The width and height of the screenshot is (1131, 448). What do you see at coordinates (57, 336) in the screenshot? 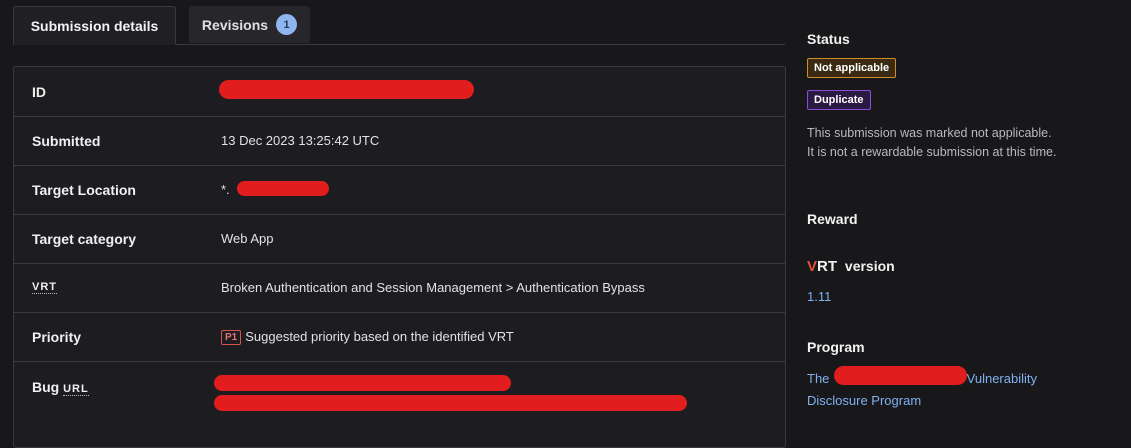
I see `detail-label: Priority` at bounding box center [57, 336].